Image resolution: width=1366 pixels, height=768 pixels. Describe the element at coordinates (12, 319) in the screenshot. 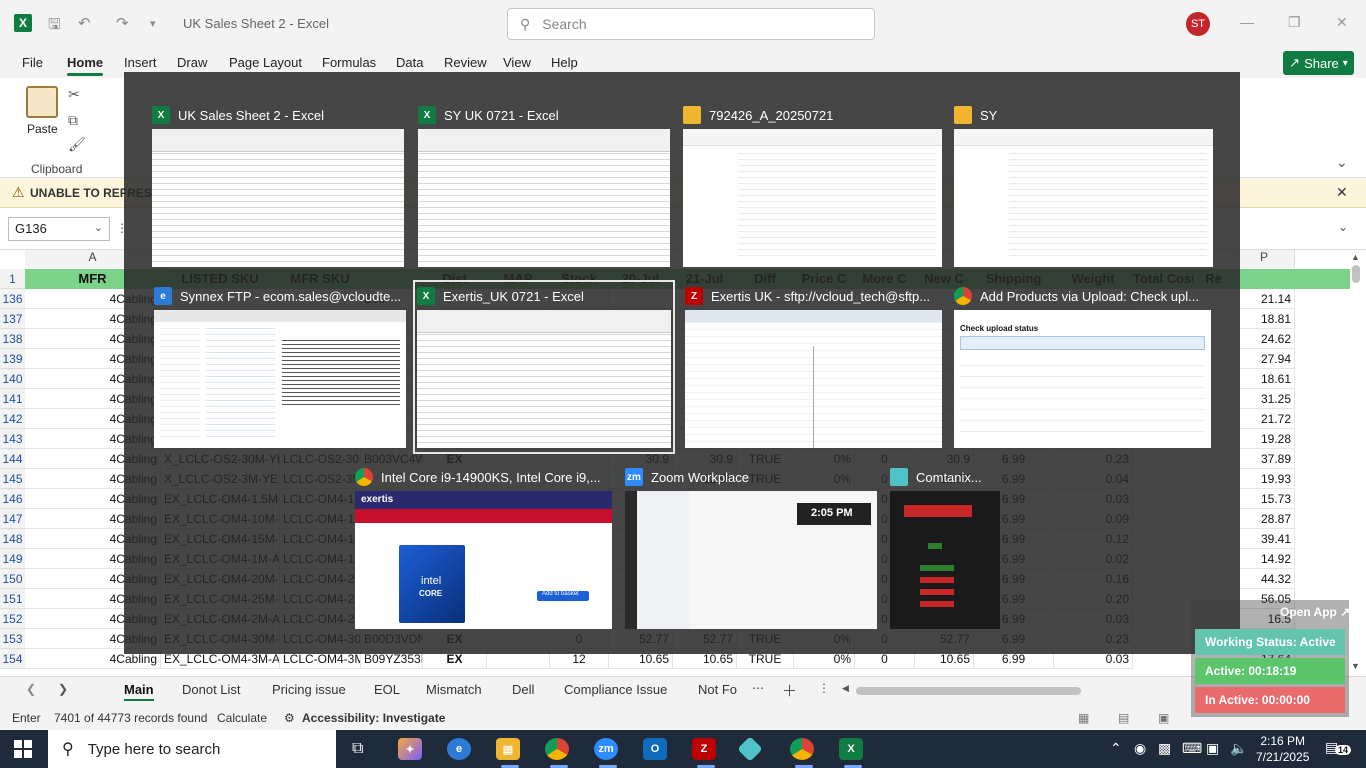

I see `row-number: 137` at that location.